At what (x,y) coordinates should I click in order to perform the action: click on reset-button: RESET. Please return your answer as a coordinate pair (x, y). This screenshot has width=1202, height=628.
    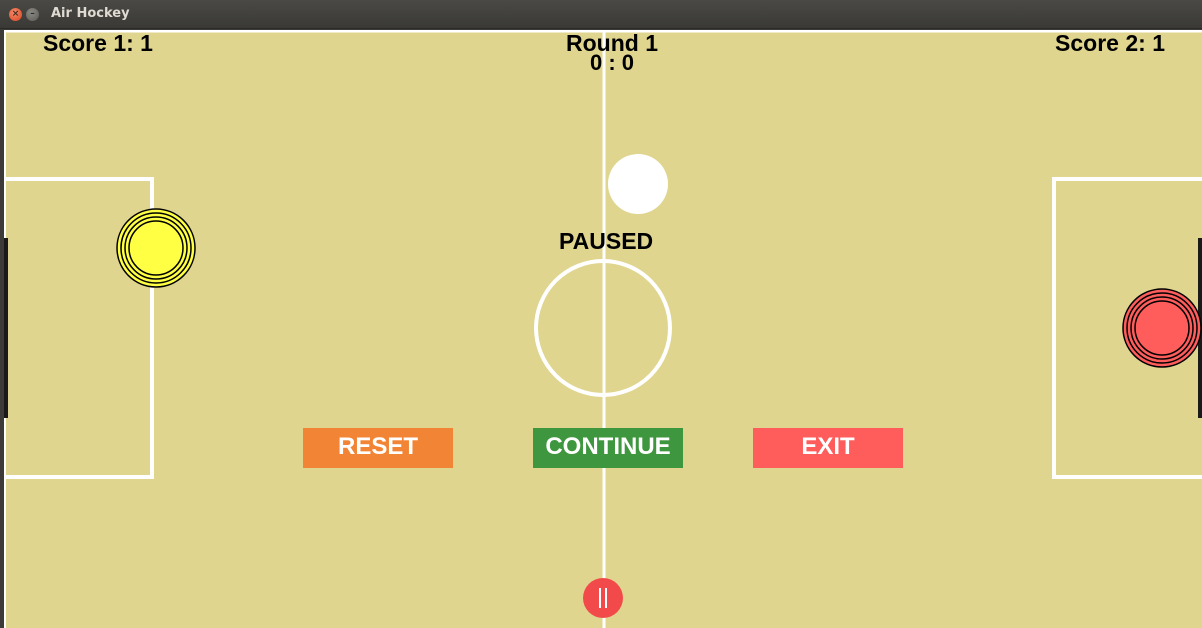
    Looking at the image, I should click on (378, 448).